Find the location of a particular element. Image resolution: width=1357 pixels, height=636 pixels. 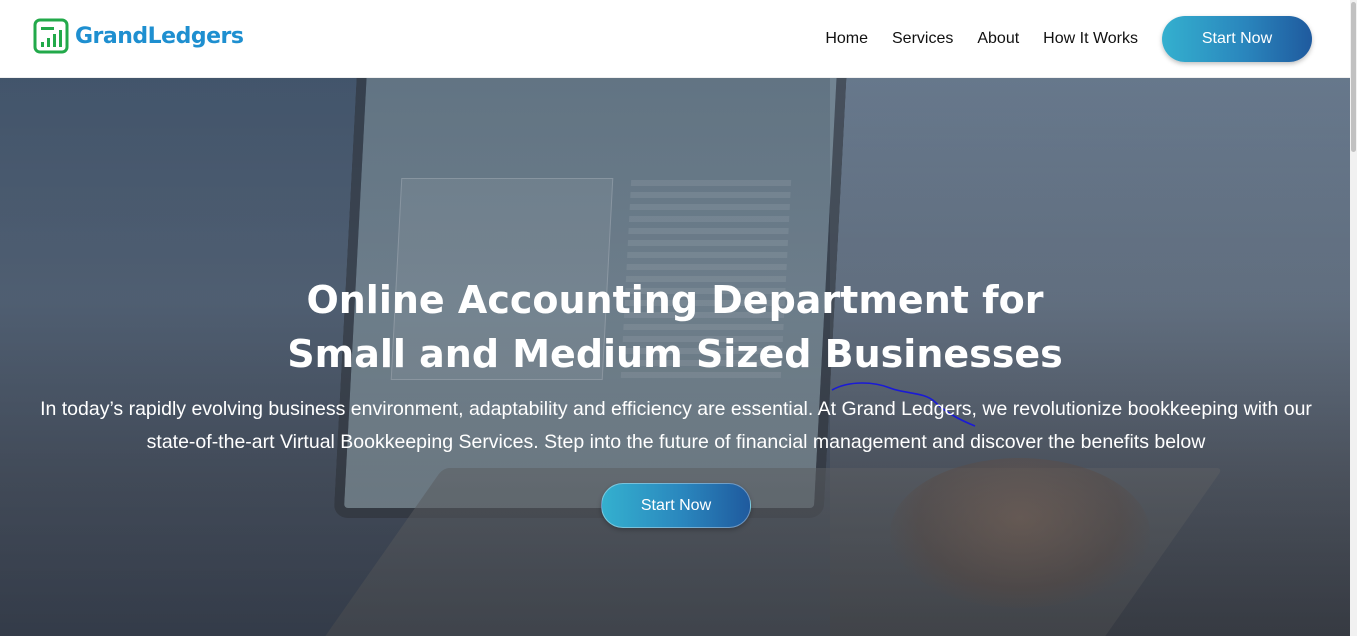

nav-about: About is located at coordinates (998, 39).